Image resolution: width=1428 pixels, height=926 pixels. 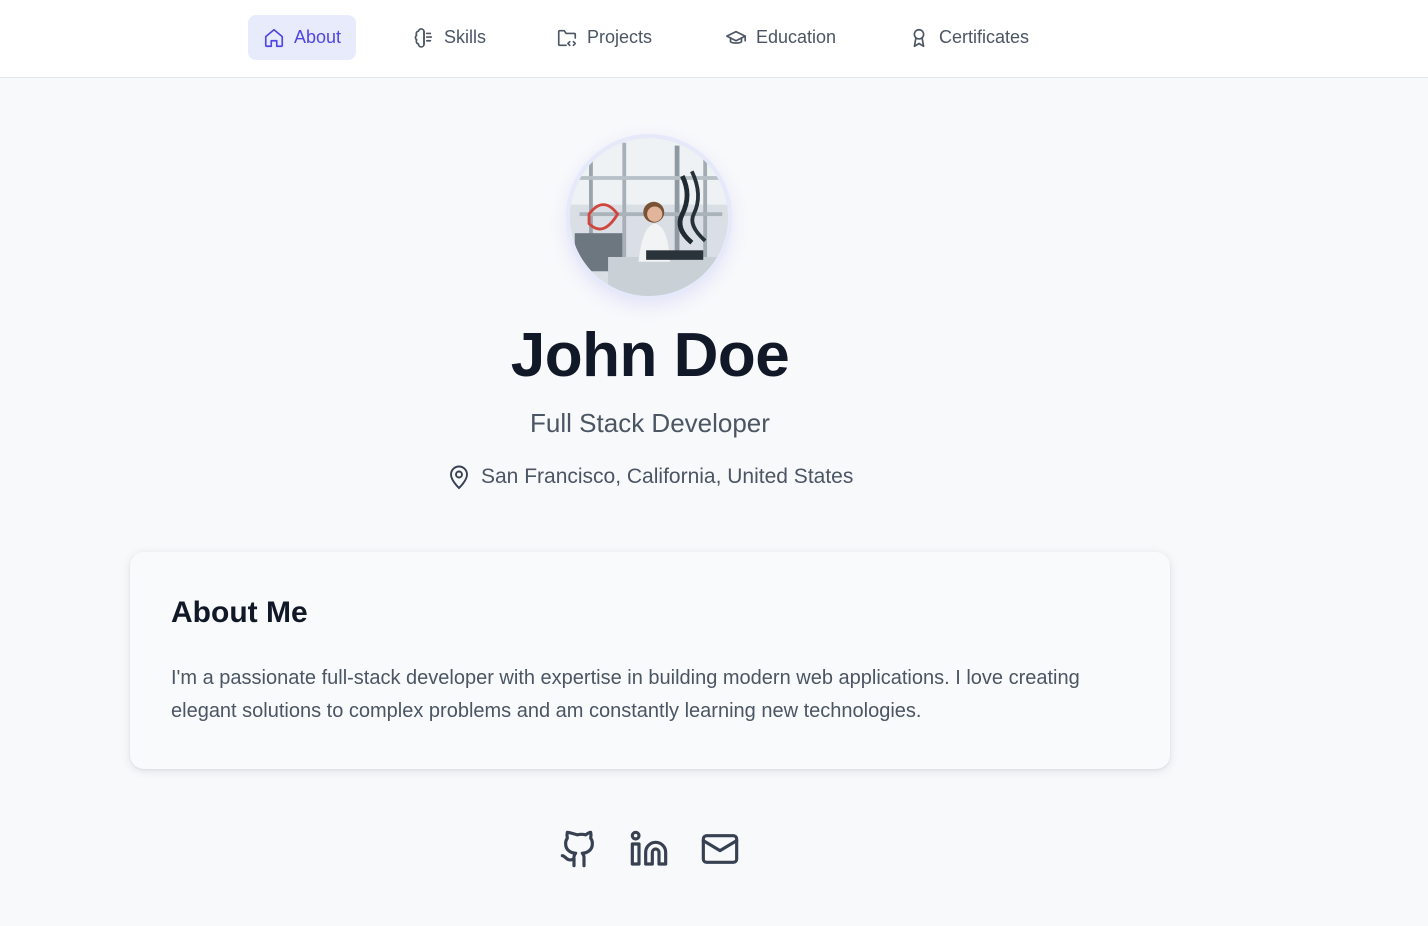 What do you see at coordinates (423, 37) in the screenshot?
I see `brain-icon` at bounding box center [423, 37].